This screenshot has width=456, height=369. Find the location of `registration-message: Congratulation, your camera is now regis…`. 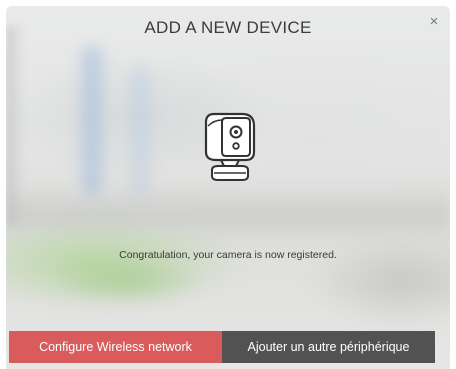

registration-message: Congratulation, your camera is now regis… is located at coordinates (228, 255).